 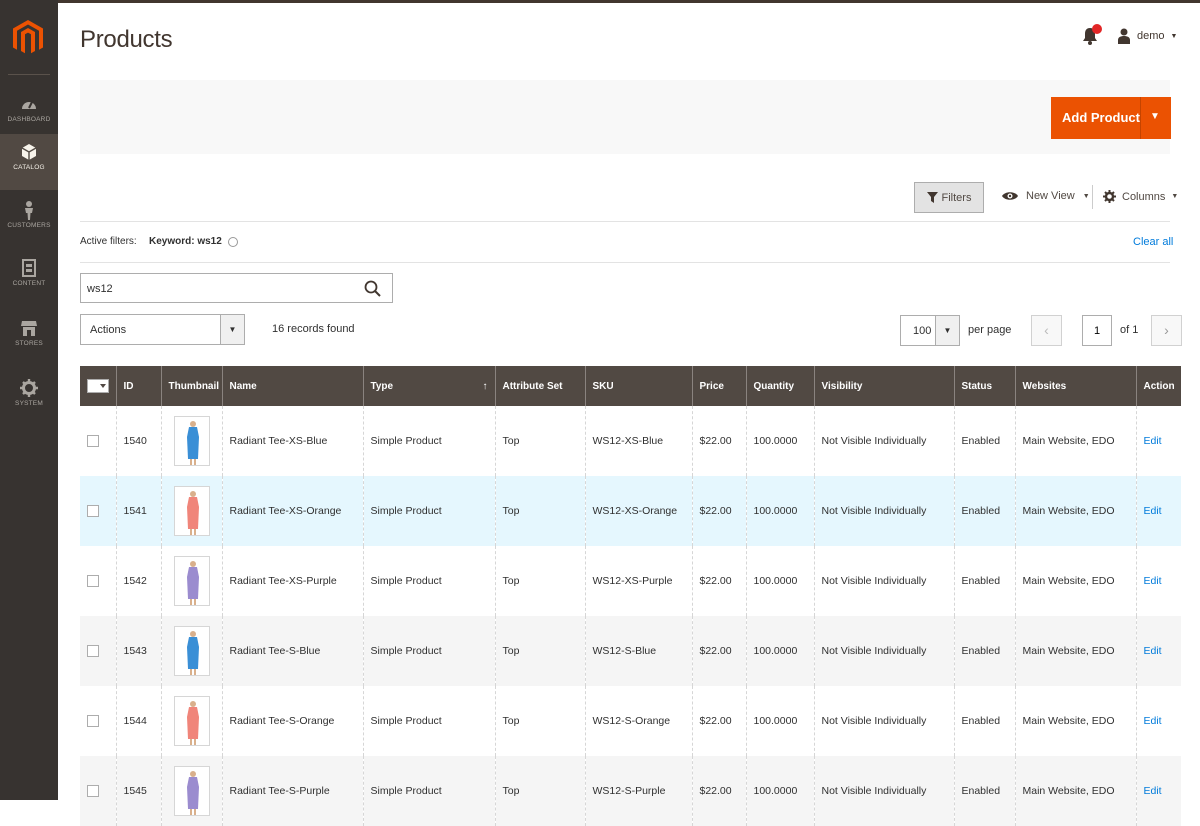 I want to click on magento-logo-icon, so click(x=28, y=38).